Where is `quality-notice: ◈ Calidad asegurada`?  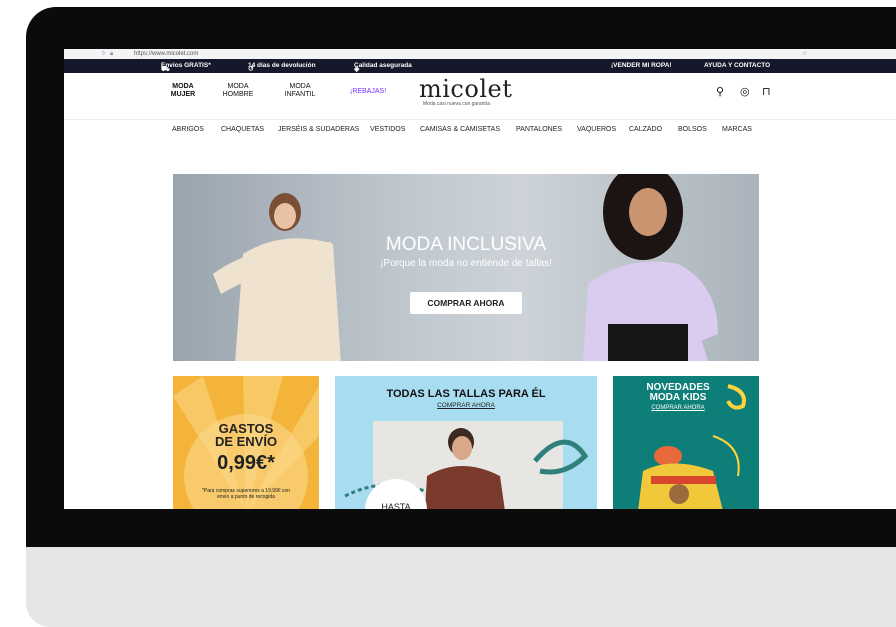 quality-notice: ◈ Calidad asegurada is located at coordinates (383, 67).